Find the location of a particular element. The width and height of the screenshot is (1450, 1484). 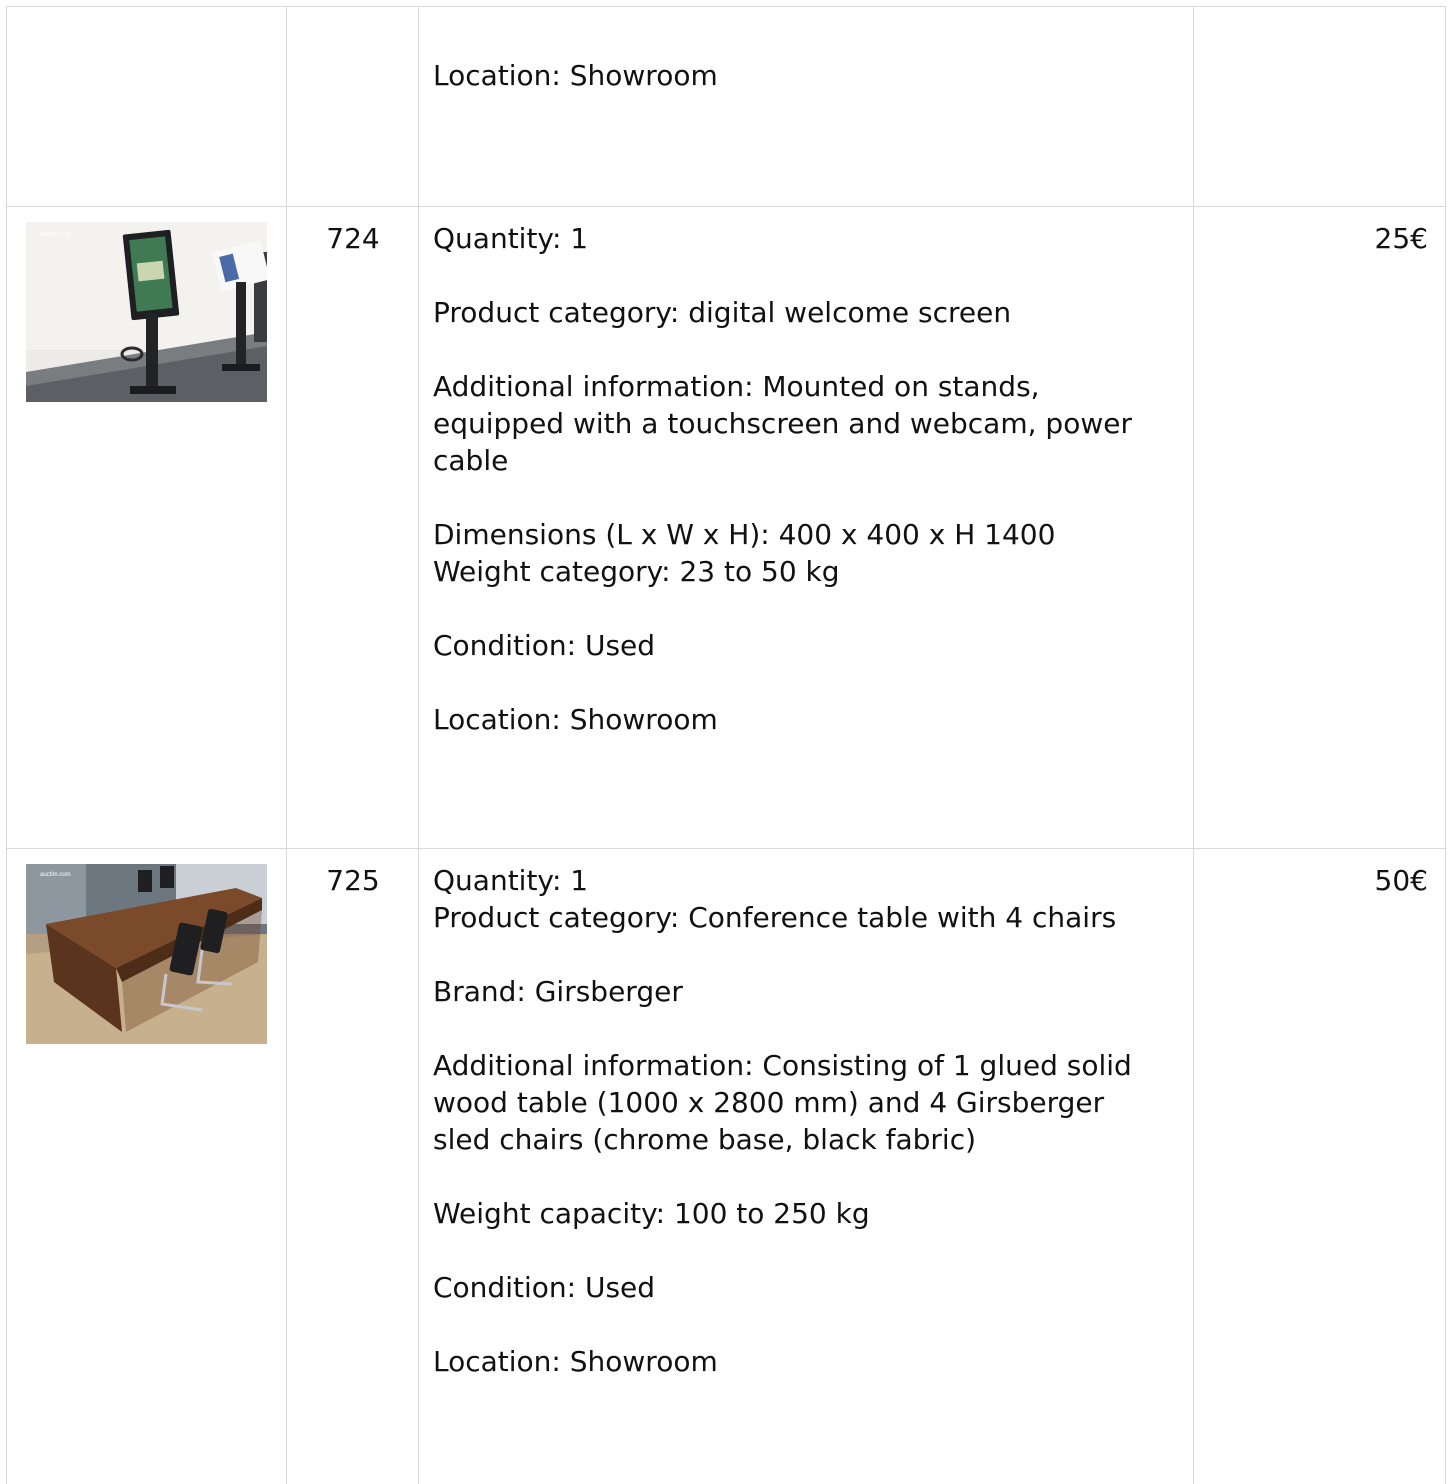

conference-table-photo: auctim.com is located at coordinates (146, 954).